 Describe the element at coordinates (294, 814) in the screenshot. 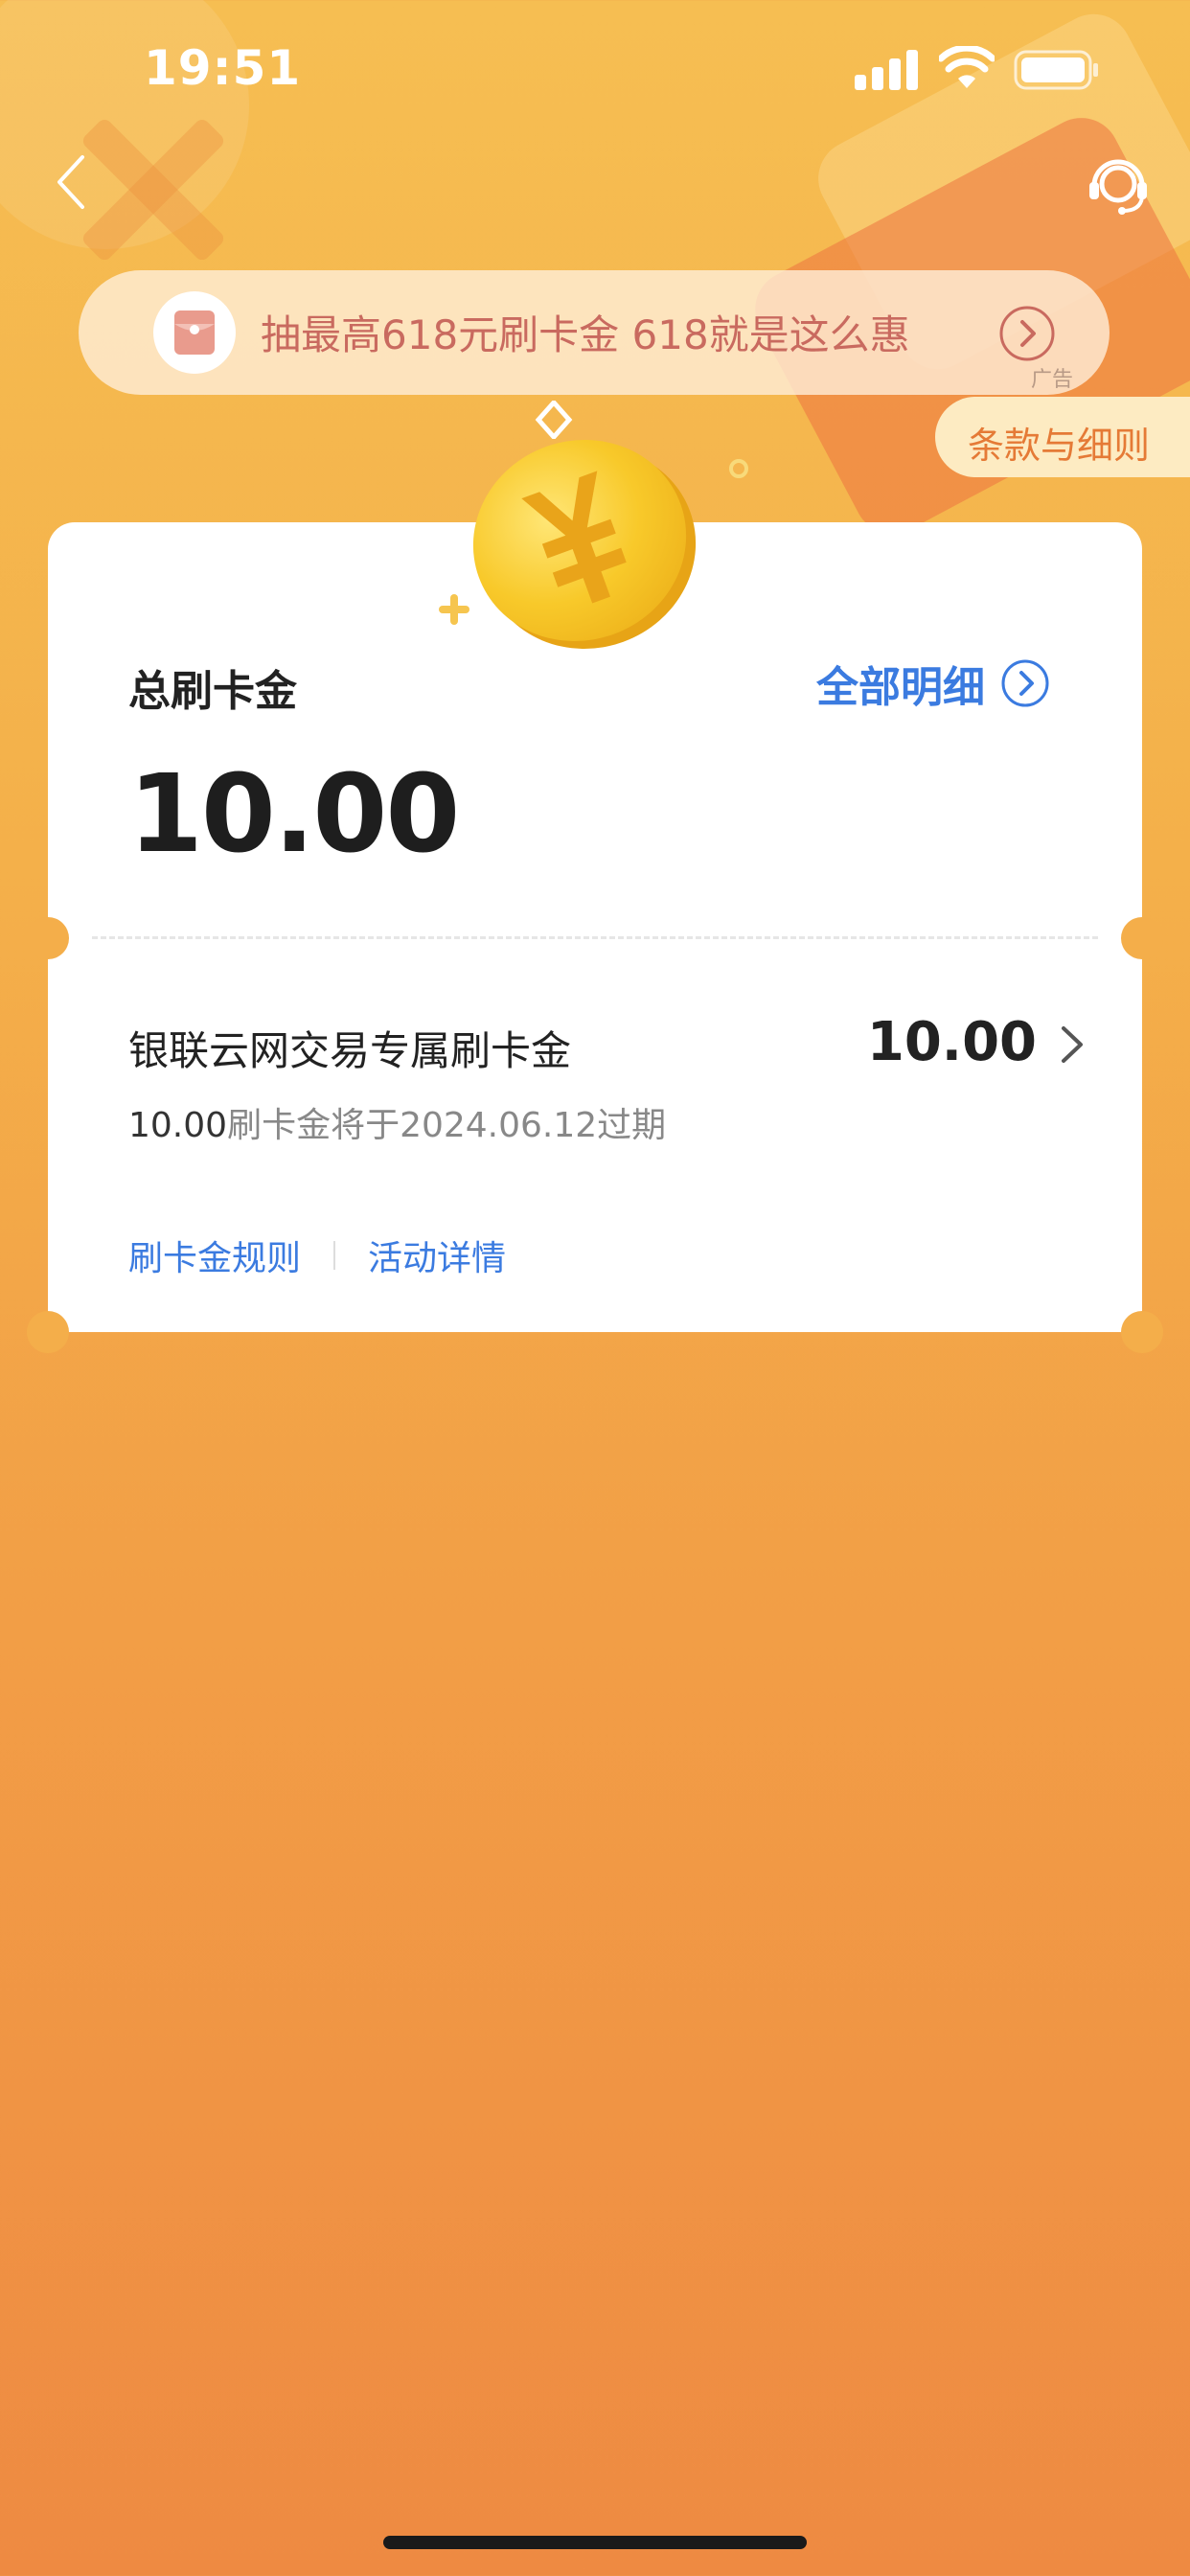

I see `total-amount: 10.00` at that location.